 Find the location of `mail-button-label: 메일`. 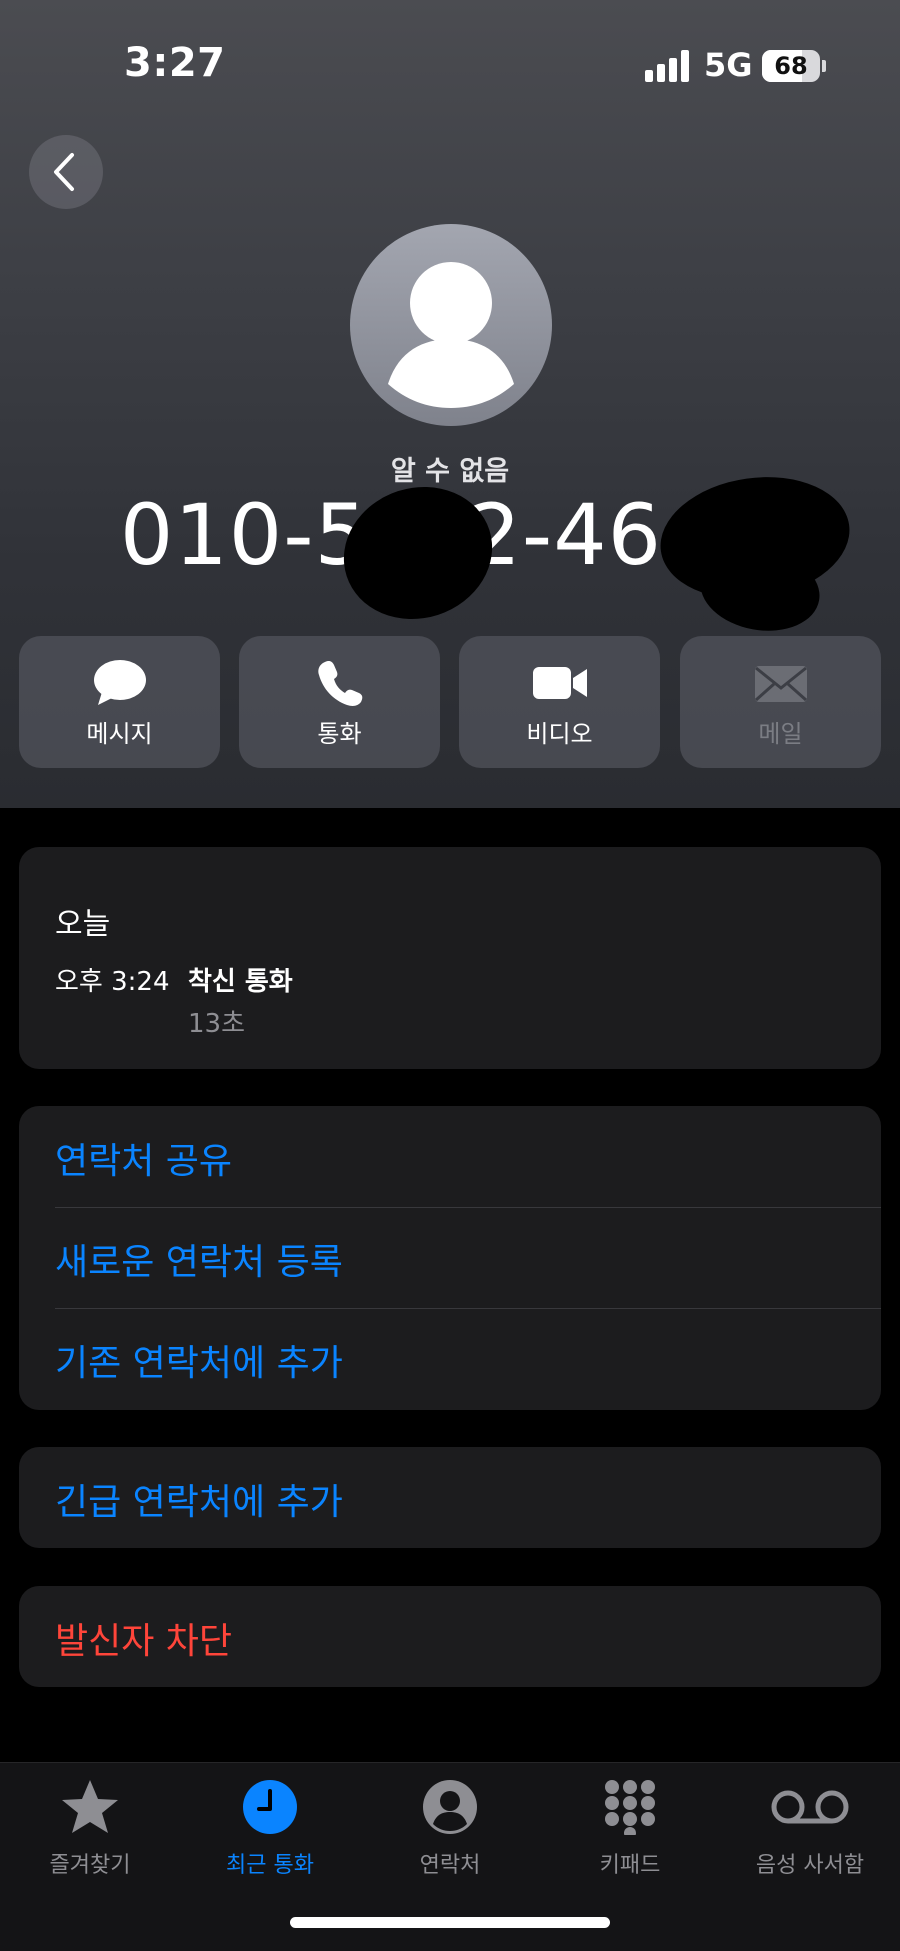

mail-button-label: 메일 is located at coordinates (780, 734).